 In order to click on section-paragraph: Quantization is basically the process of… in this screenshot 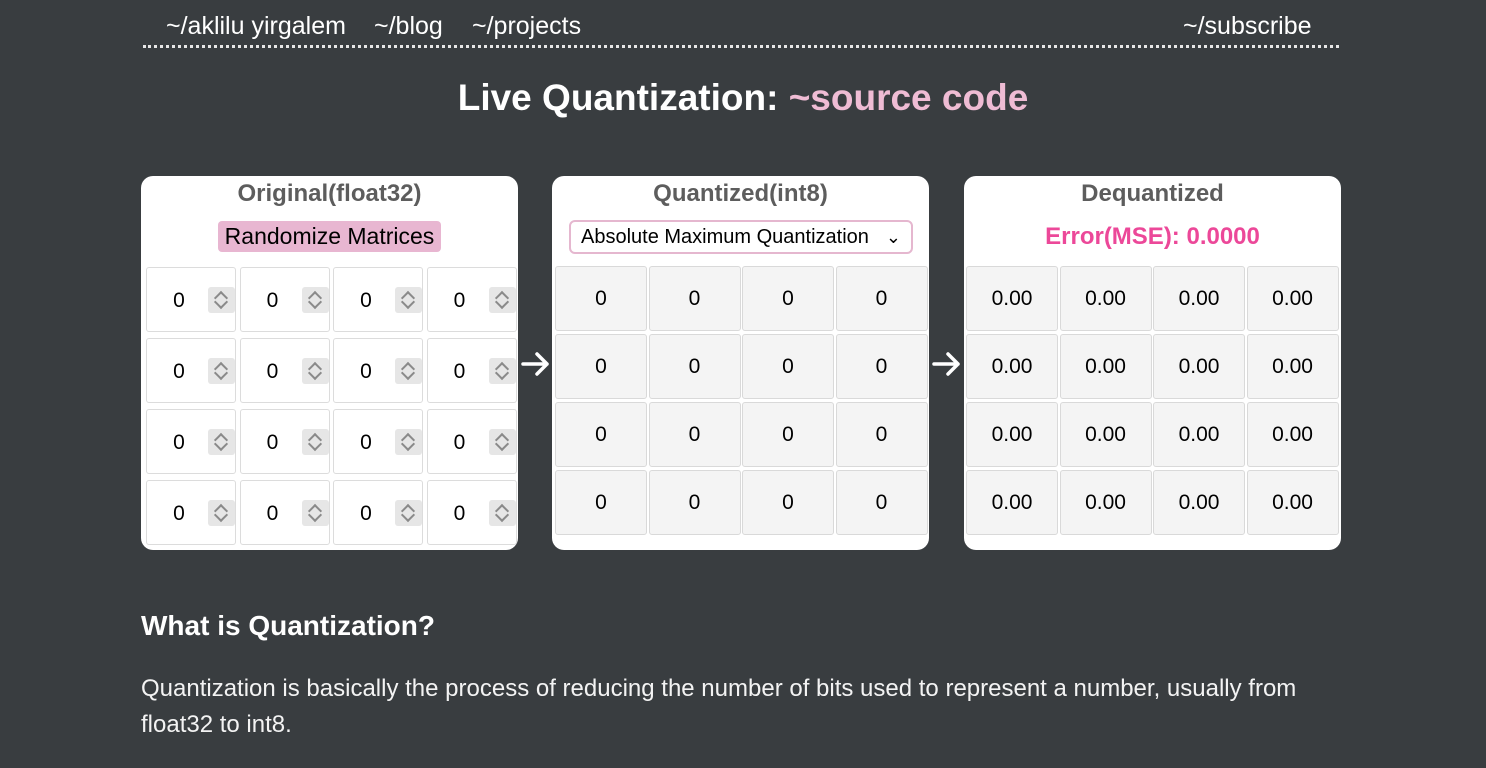, I will do `click(719, 706)`.